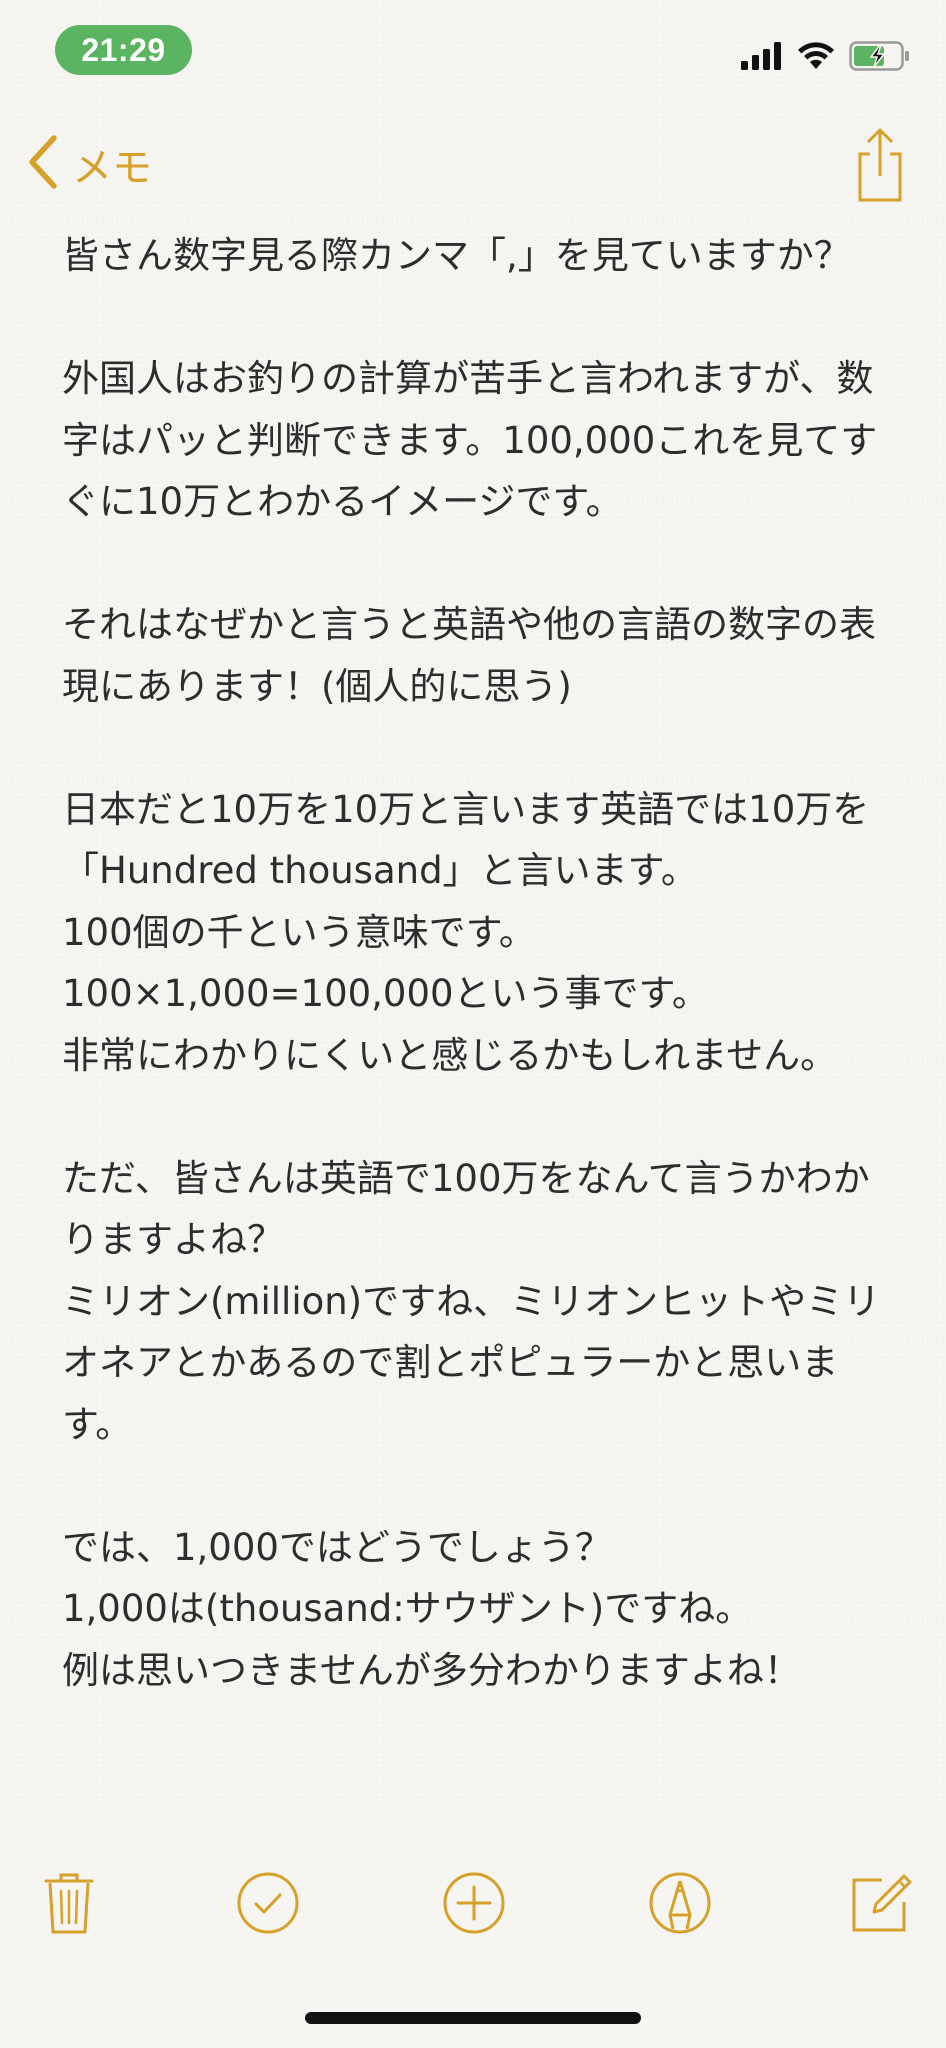  Describe the element at coordinates (469, 655) in the screenshot. I see `note-paragraph: それはなぜかと言うと英語や他の言語の数字の表現にあります！(個人的に思う)` at that location.